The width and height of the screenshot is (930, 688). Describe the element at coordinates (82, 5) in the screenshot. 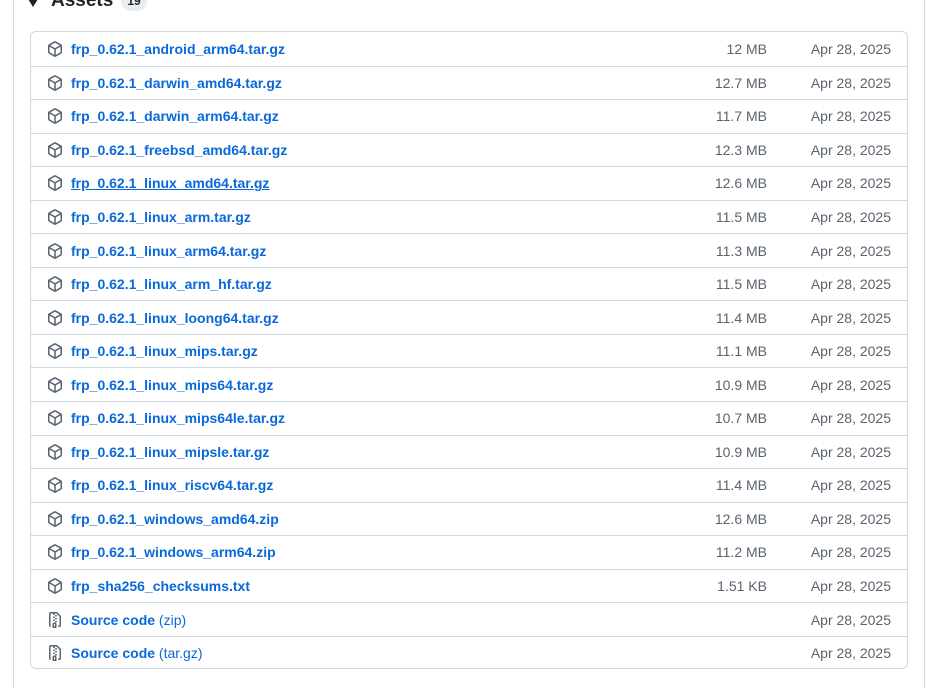

I see `assets-title: Assets` at that location.